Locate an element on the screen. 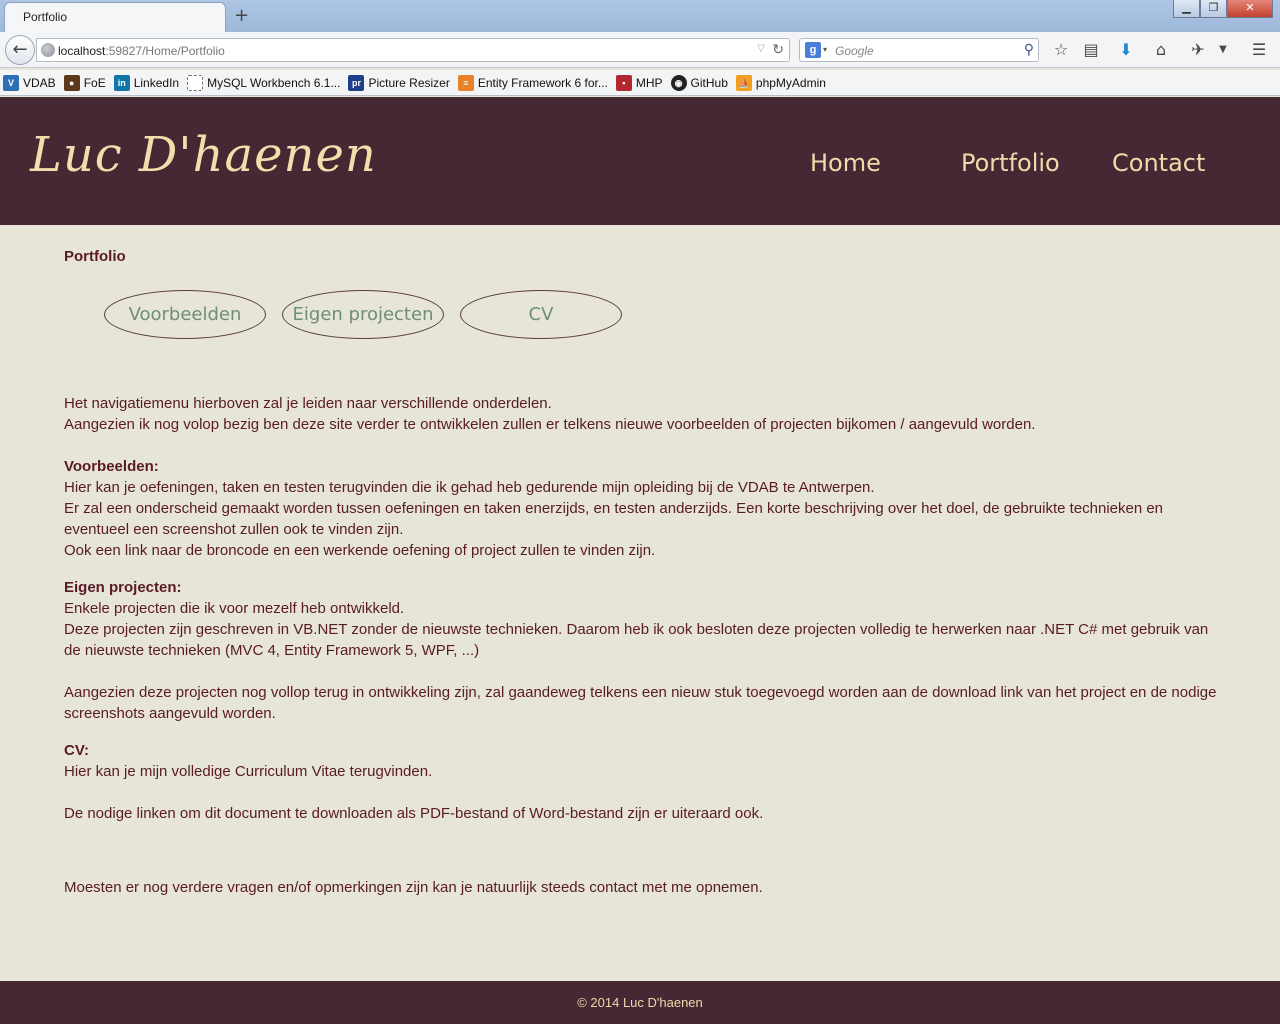 Image resolution: width=1280 pixels, height=1024 pixels. bookmark-linkedin: in LinkedIn is located at coordinates (146, 82).